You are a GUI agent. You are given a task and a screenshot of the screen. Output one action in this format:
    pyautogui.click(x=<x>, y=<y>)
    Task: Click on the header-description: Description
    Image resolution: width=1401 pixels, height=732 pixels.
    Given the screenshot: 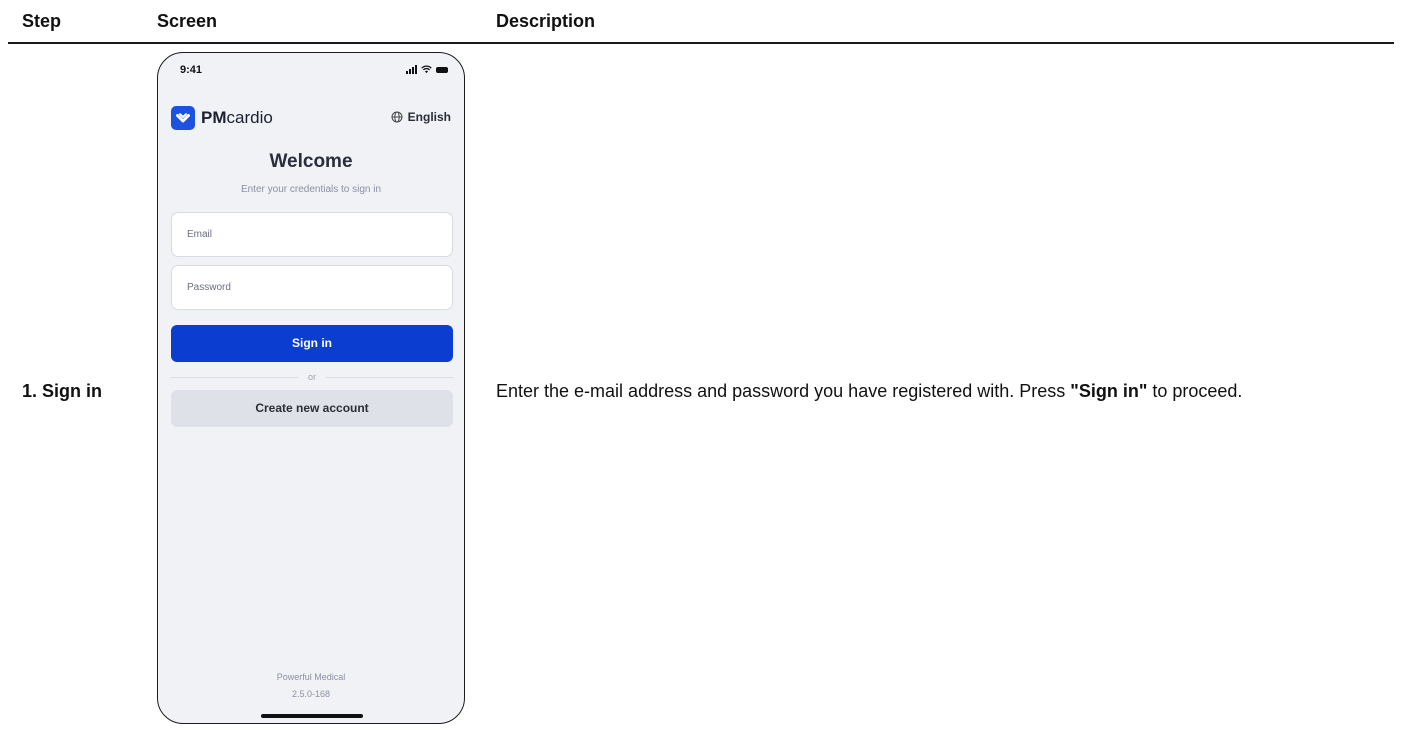 What is the action you would take?
    pyautogui.click(x=546, y=21)
    